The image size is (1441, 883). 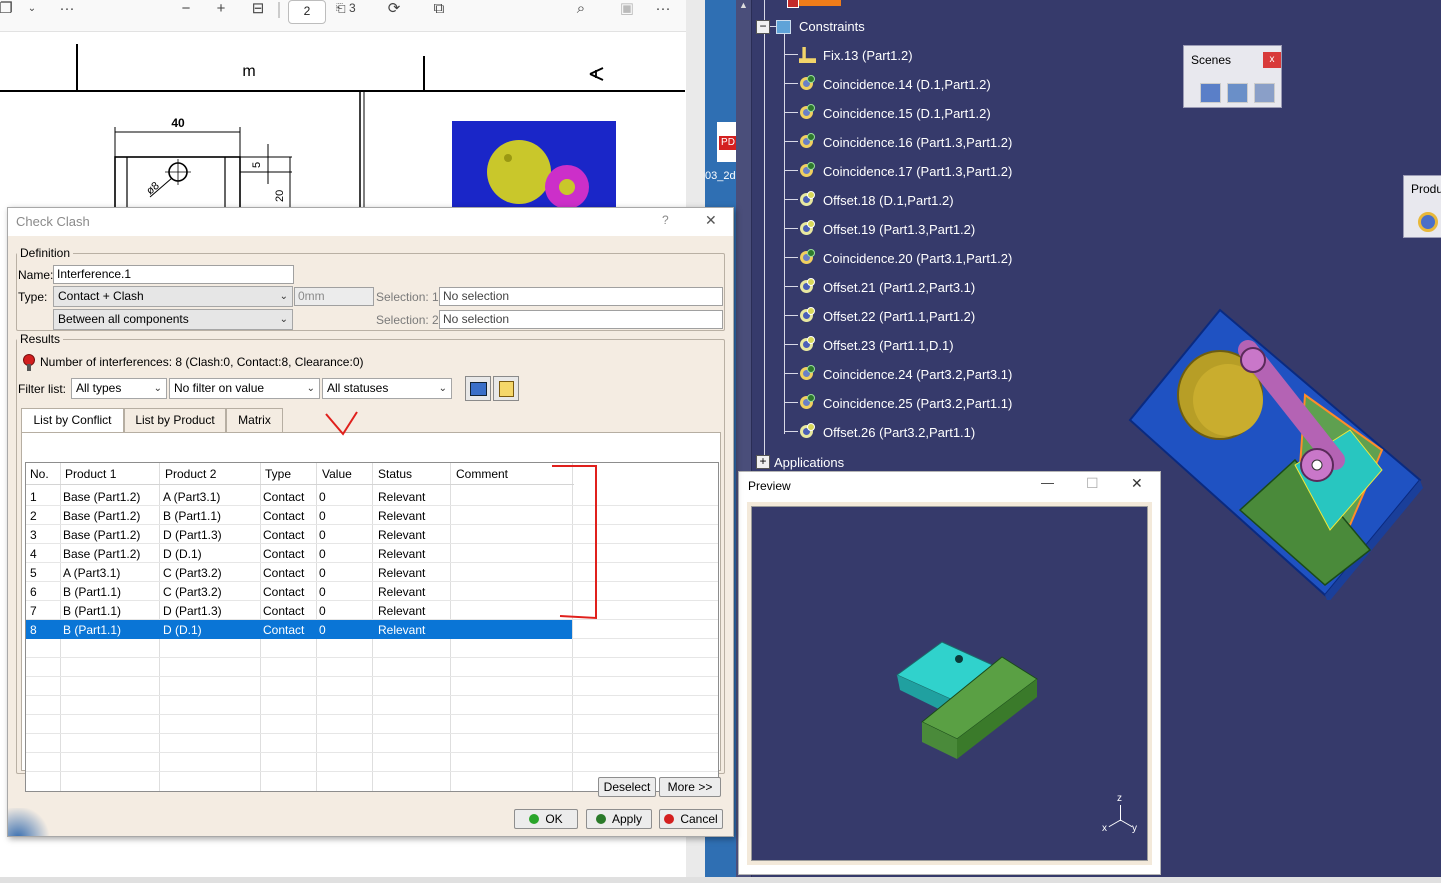 What do you see at coordinates (727, 142) in the screenshot?
I see `pdf-file-icon: PD` at bounding box center [727, 142].